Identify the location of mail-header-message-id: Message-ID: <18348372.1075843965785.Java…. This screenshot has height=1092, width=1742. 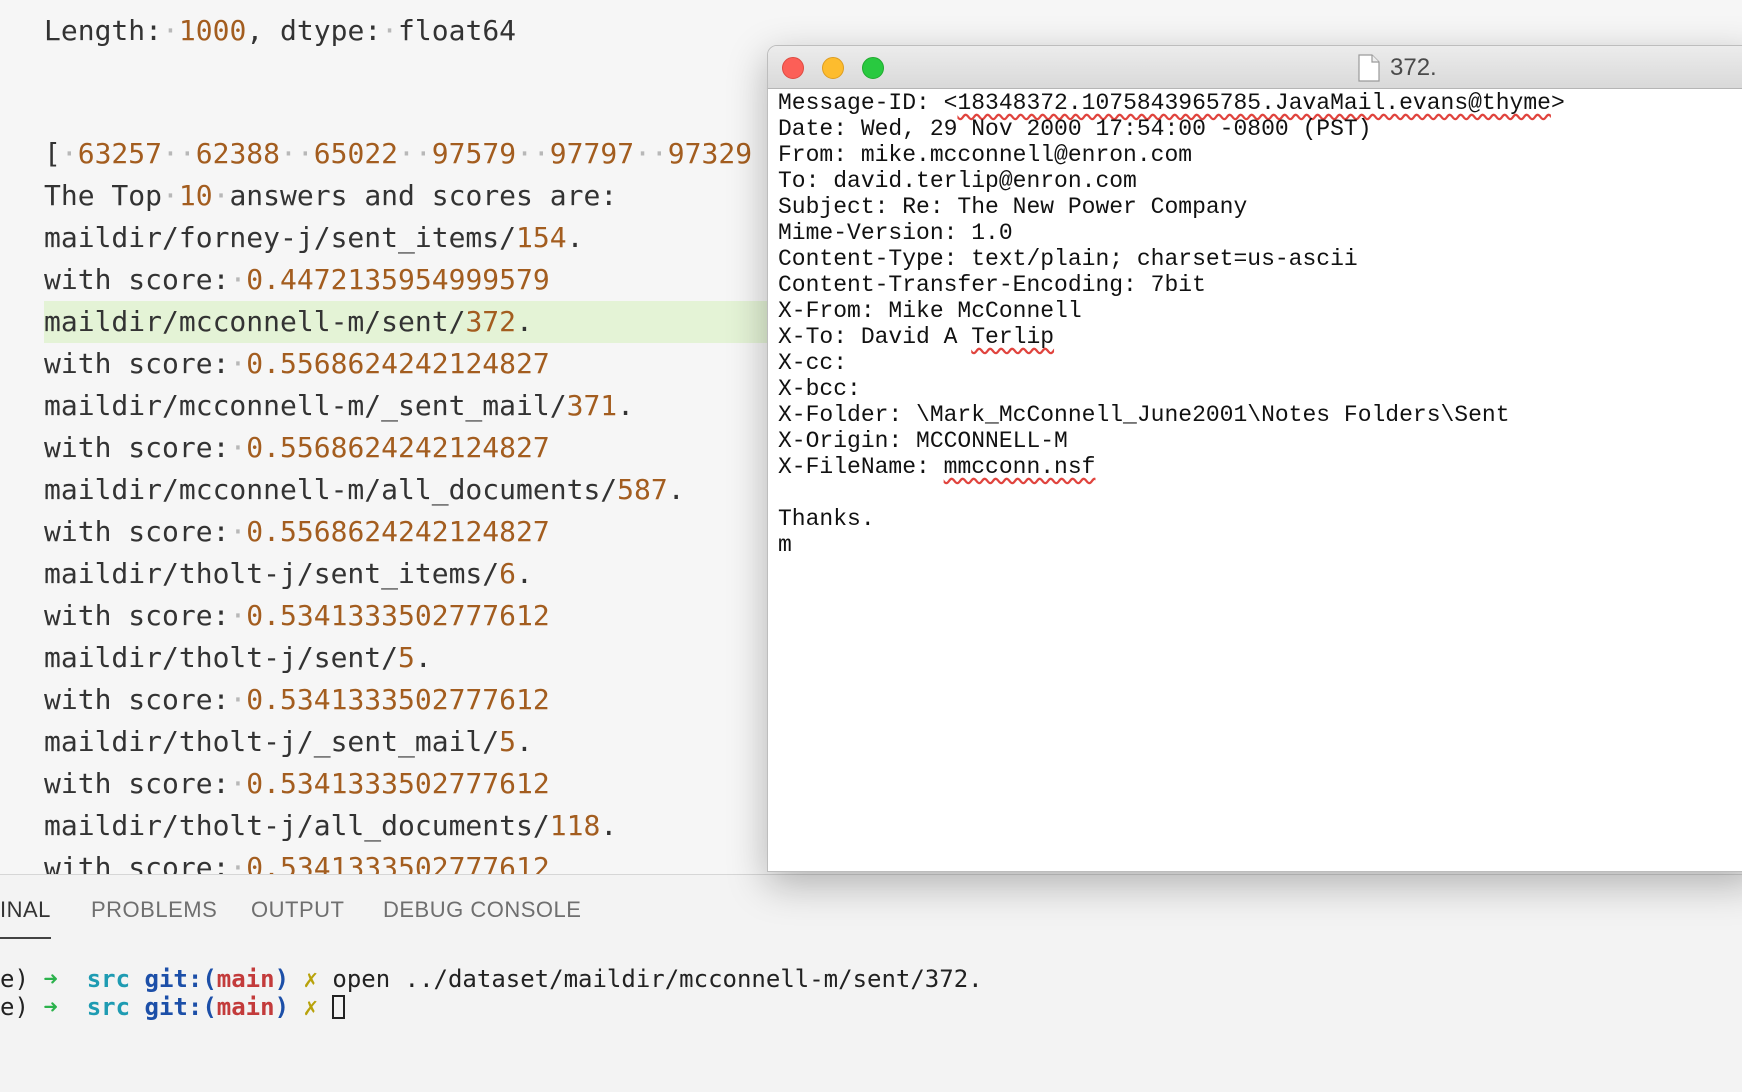
(1171, 103).